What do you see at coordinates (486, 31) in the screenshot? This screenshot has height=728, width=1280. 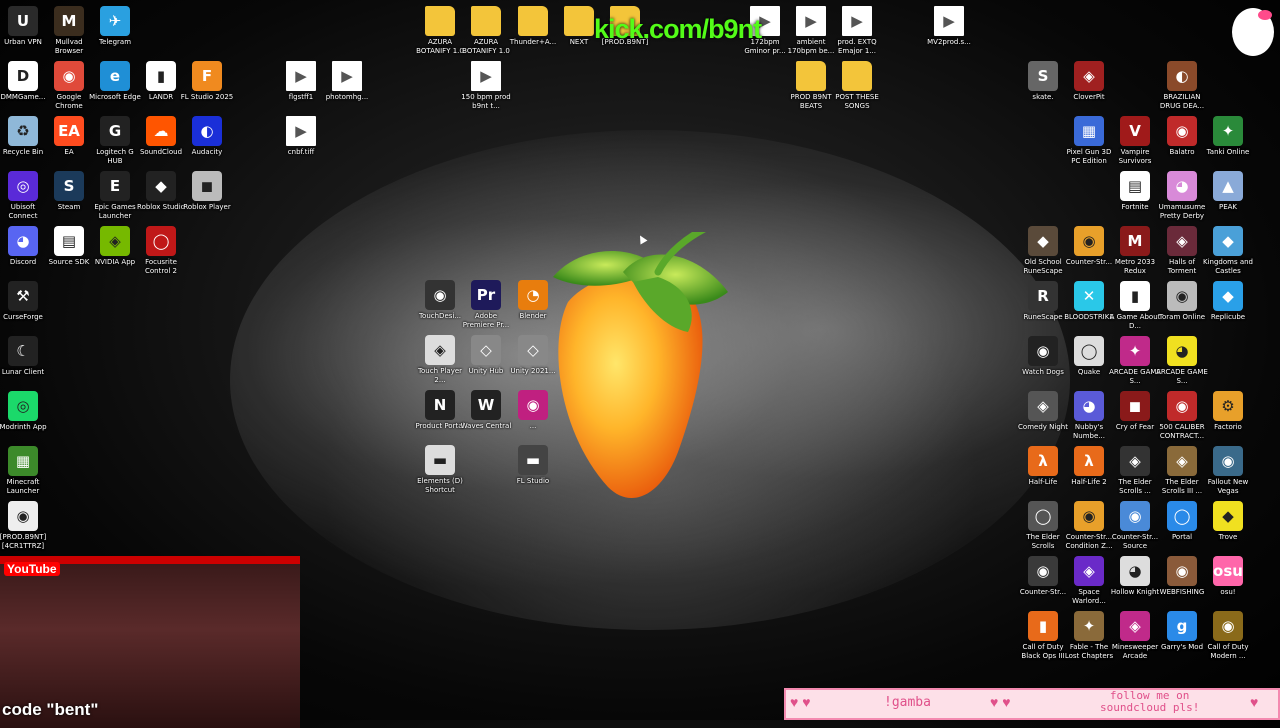 I see `desktop-shortcut: AZURA BOTANIFY 1.0` at bounding box center [486, 31].